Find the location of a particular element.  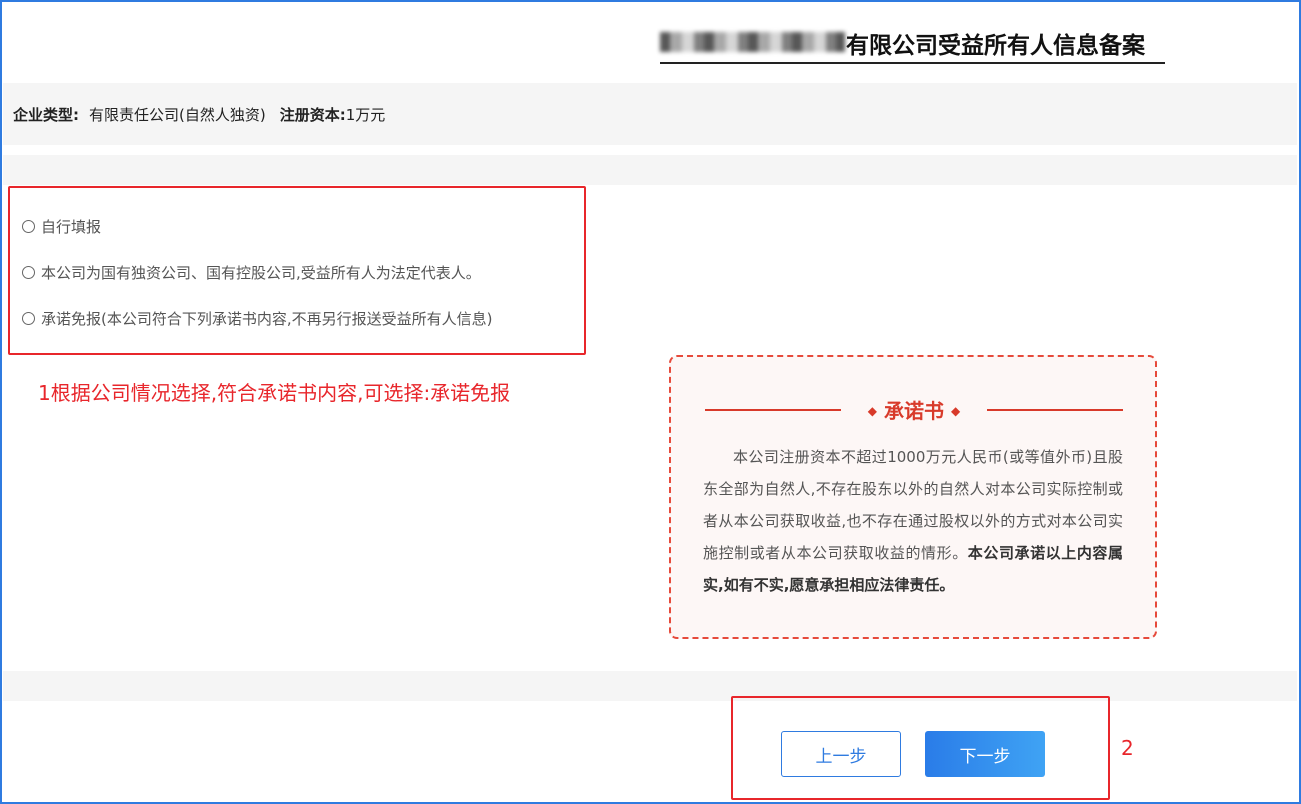

company-type-value: 有限责任公司(自然人独资) is located at coordinates (177, 115).